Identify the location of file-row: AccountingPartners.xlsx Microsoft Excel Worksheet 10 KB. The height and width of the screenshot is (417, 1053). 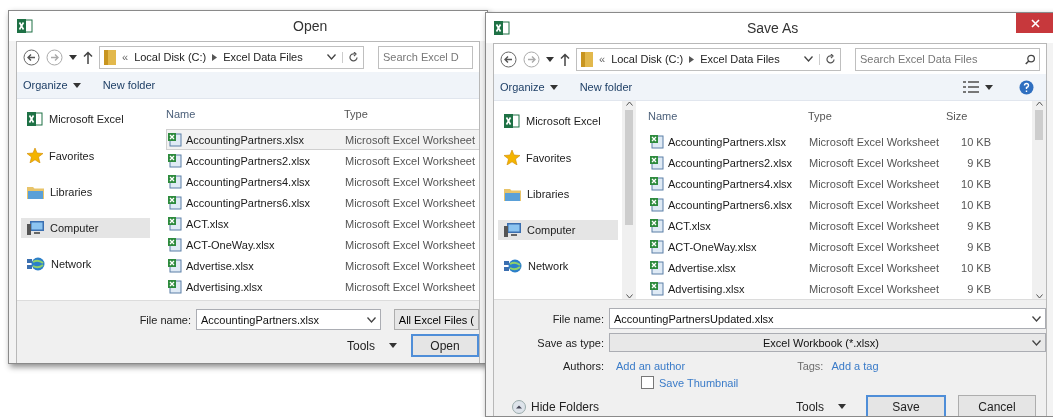
(840, 141).